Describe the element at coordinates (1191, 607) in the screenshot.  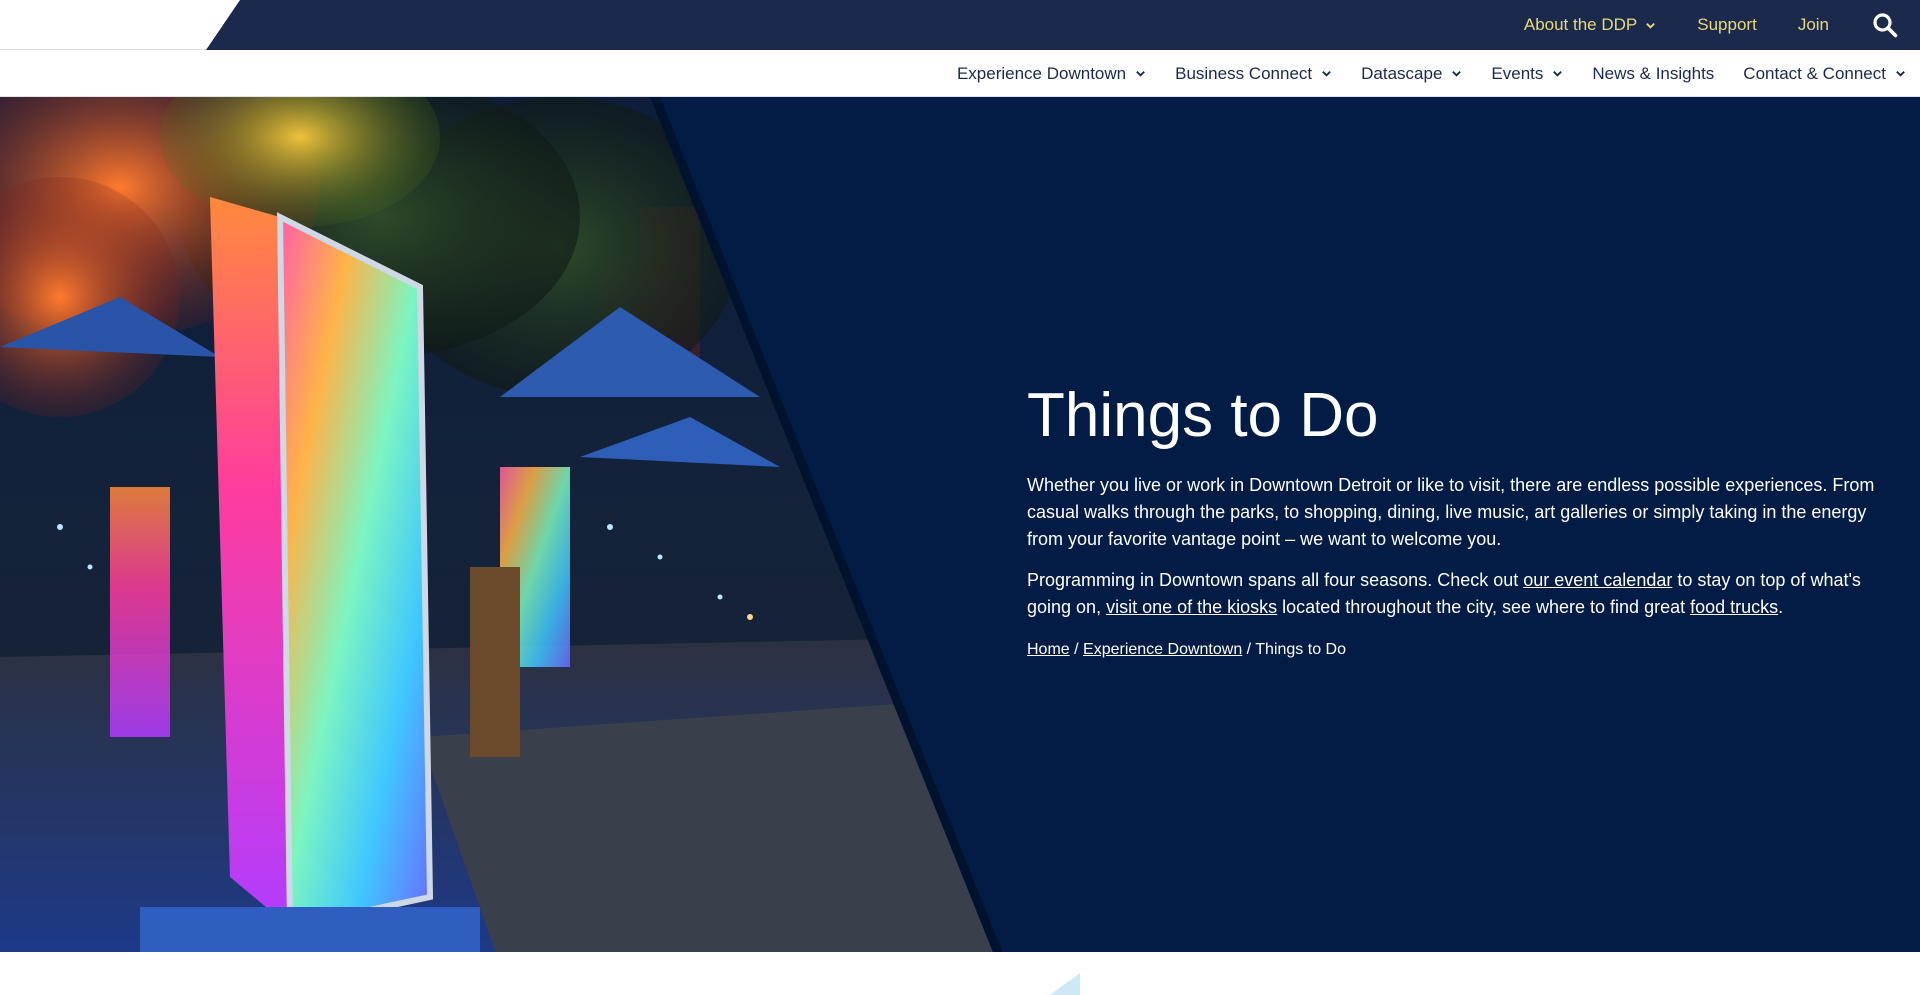
I see `kiosks-link: visit one of the kiosks` at that location.